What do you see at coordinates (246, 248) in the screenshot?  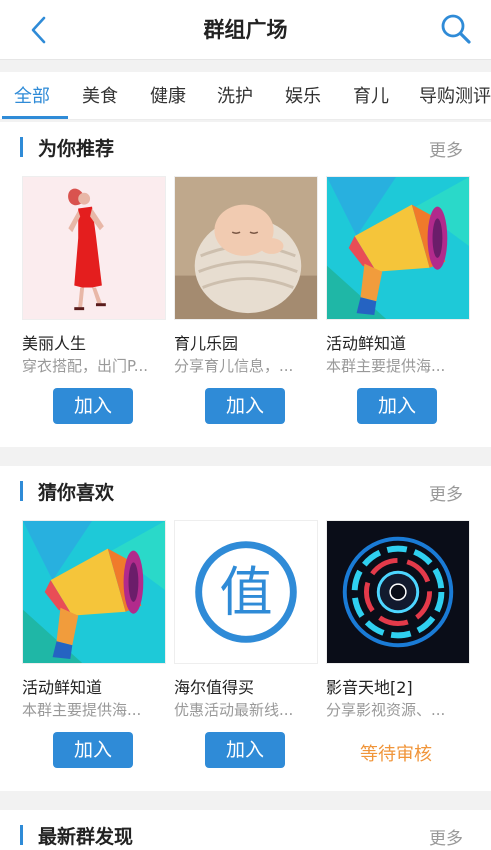 I see `baby-image` at bounding box center [246, 248].